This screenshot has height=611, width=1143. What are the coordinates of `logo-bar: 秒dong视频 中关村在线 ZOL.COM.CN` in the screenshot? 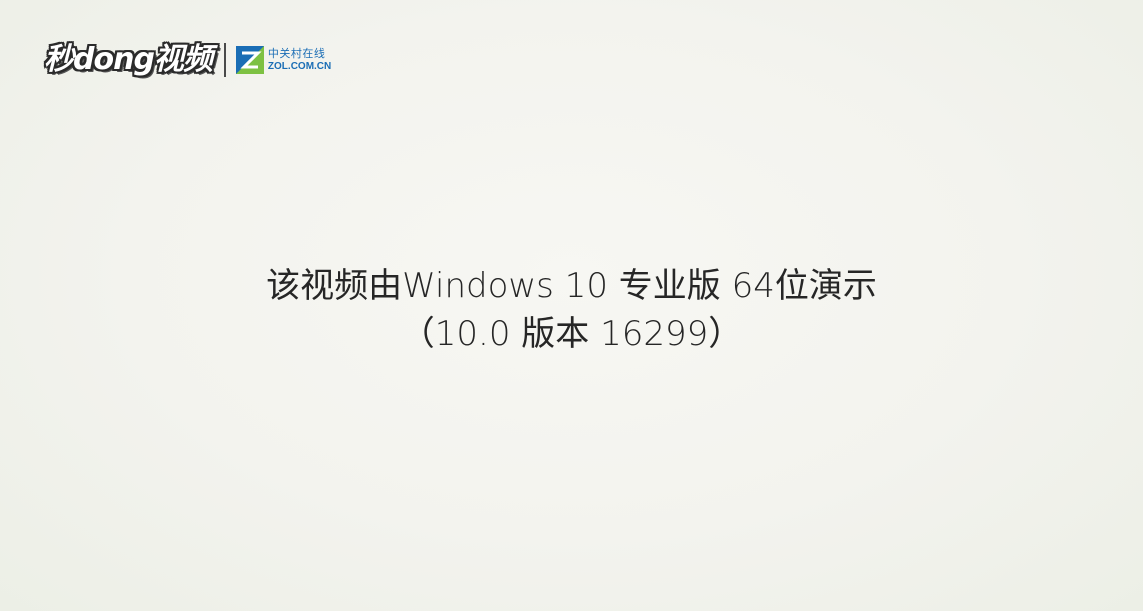 It's located at (187, 60).